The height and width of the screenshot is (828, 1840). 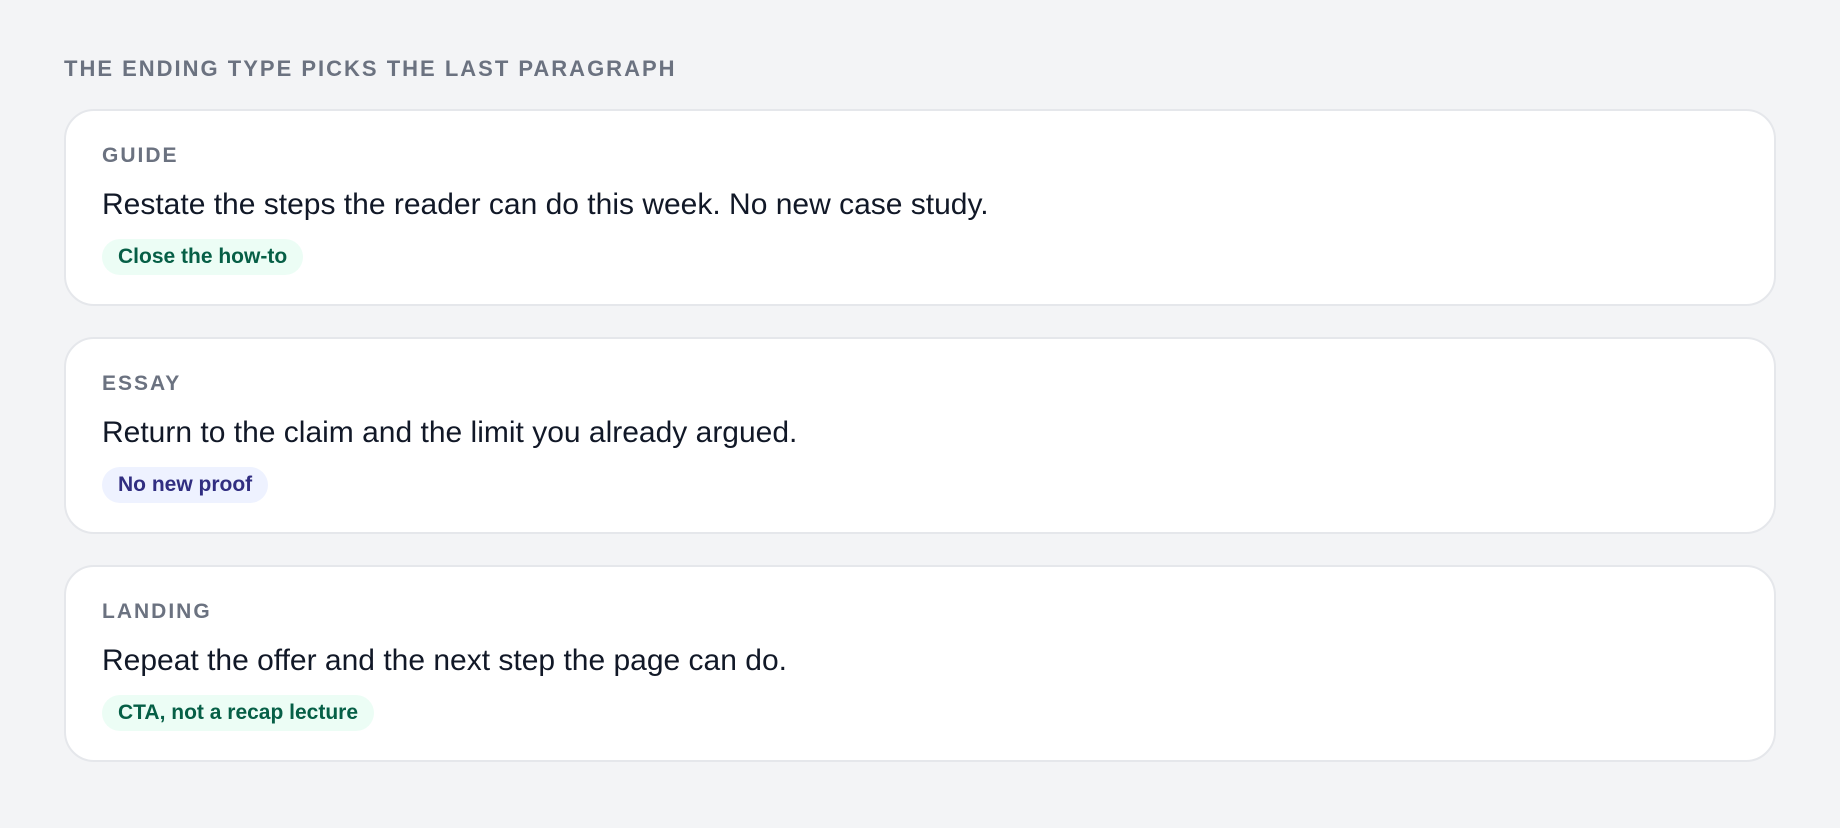 What do you see at coordinates (203, 257) in the screenshot?
I see `card-tag: Close the how-to` at bounding box center [203, 257].